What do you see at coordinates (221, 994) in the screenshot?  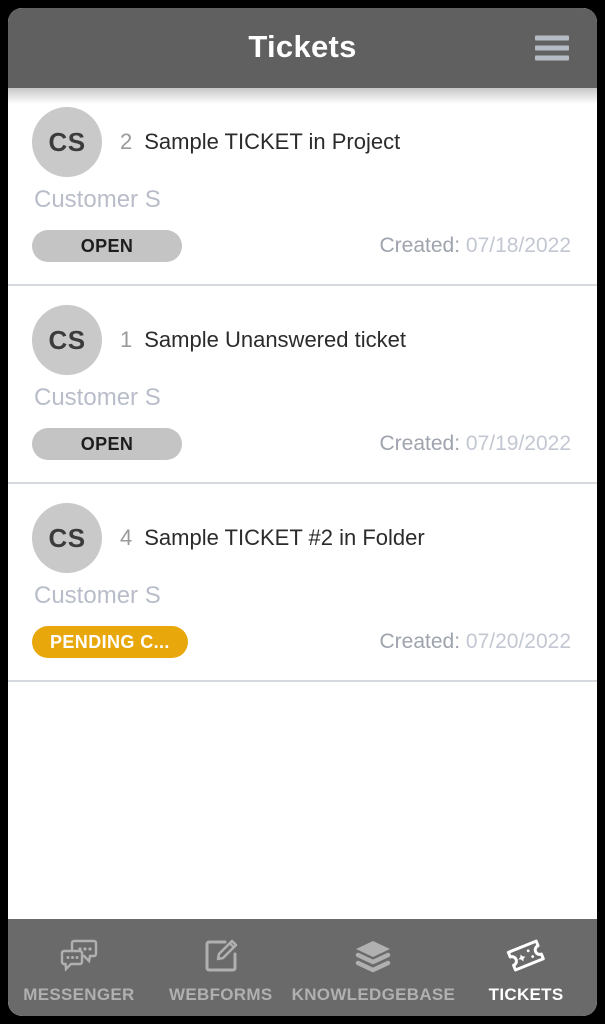 I see `nav-label-webforms: WEBFORMS` at bounding box center [221, 994].